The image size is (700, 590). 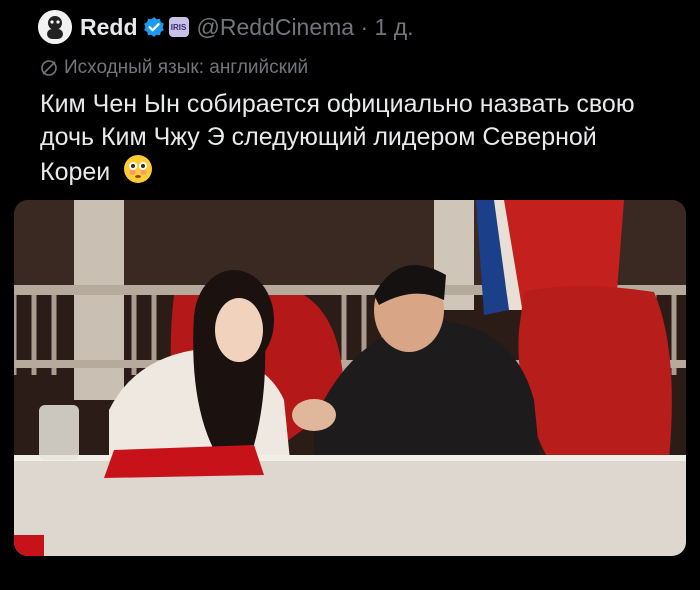 I want to click on verified-badge-icon, so click(x=154, y=27).